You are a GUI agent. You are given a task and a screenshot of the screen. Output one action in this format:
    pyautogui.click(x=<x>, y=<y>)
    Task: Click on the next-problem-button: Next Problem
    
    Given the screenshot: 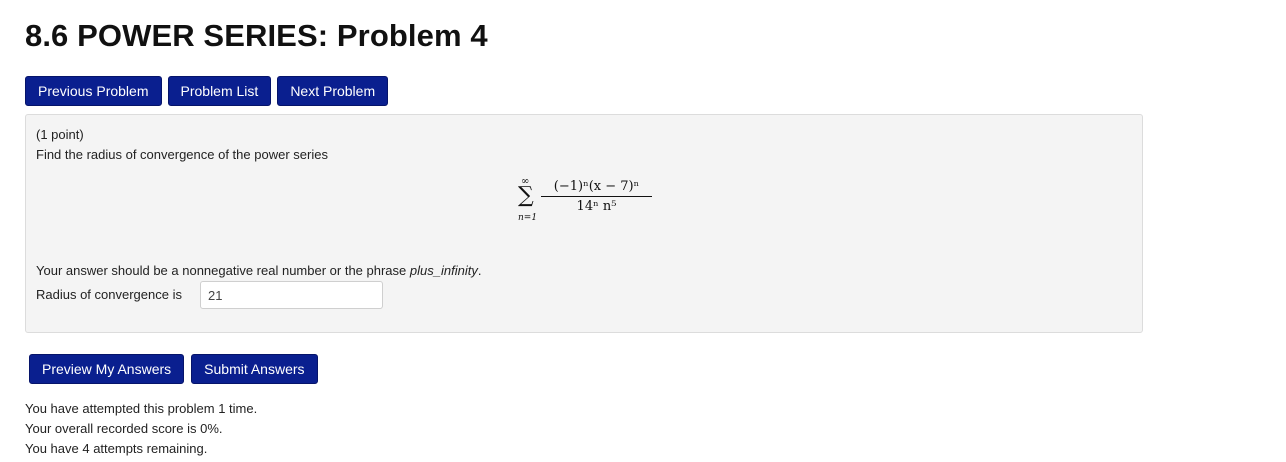 What is the action you would take?
    pyautogui.click(x=333, y=91)
    